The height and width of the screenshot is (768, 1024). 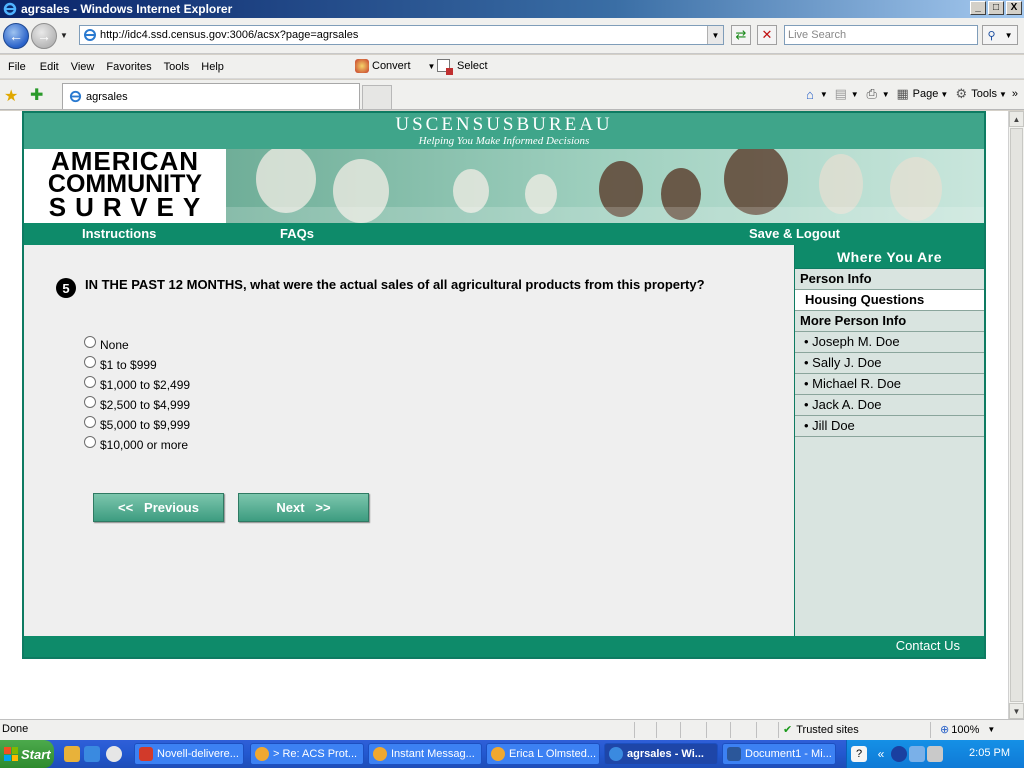 I want to click on security-zone: ✔ Trusted sites, so click(x=821, y=730).